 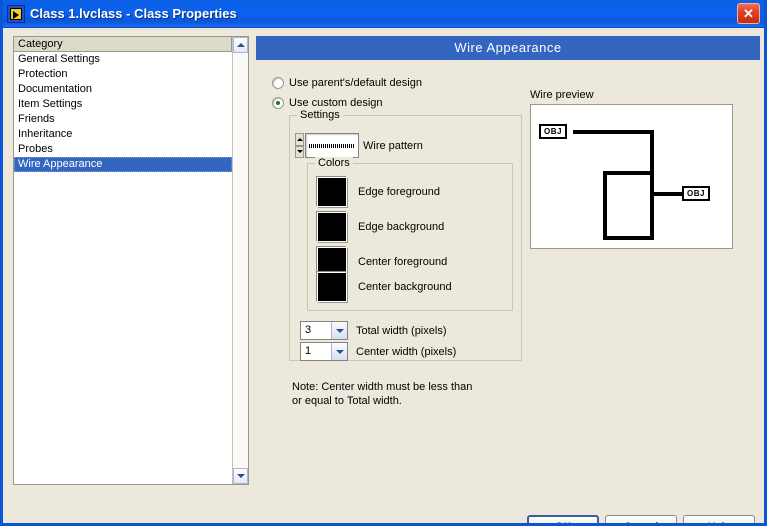 What do you see at coordinates (667, 194) in the screenshot?
I see `preview-wire-right` at bounding box center [667, 194].